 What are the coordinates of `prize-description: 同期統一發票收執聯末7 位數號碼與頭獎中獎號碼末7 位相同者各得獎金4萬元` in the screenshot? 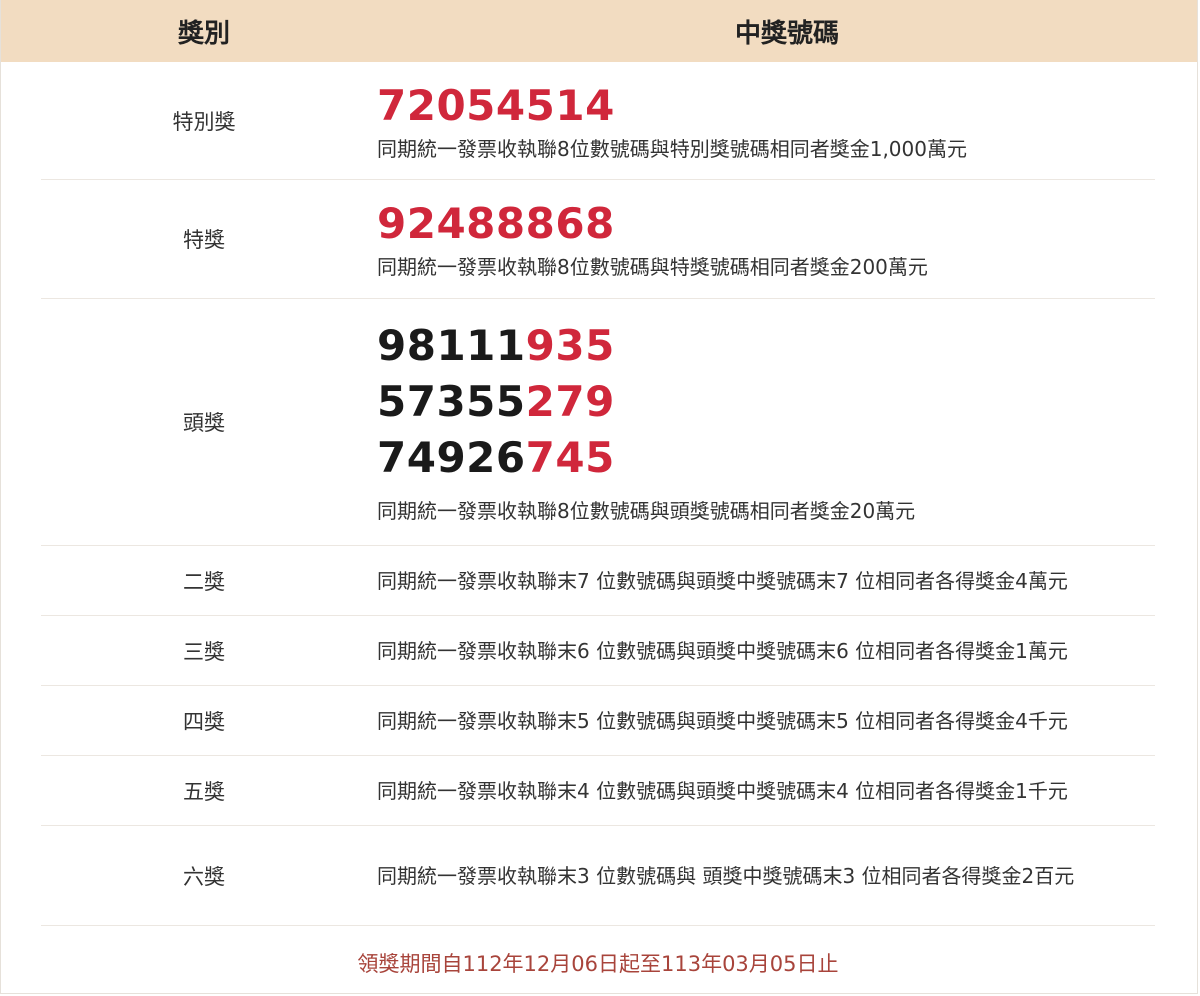 It's located at (722, 580).